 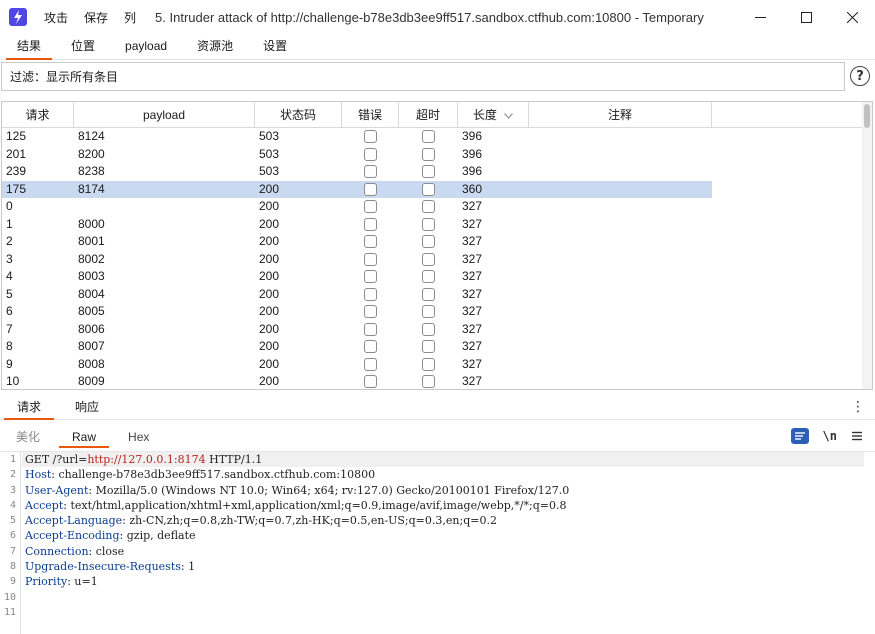 I want to click on column-header-length: 长度, so click(x=493, y=114).